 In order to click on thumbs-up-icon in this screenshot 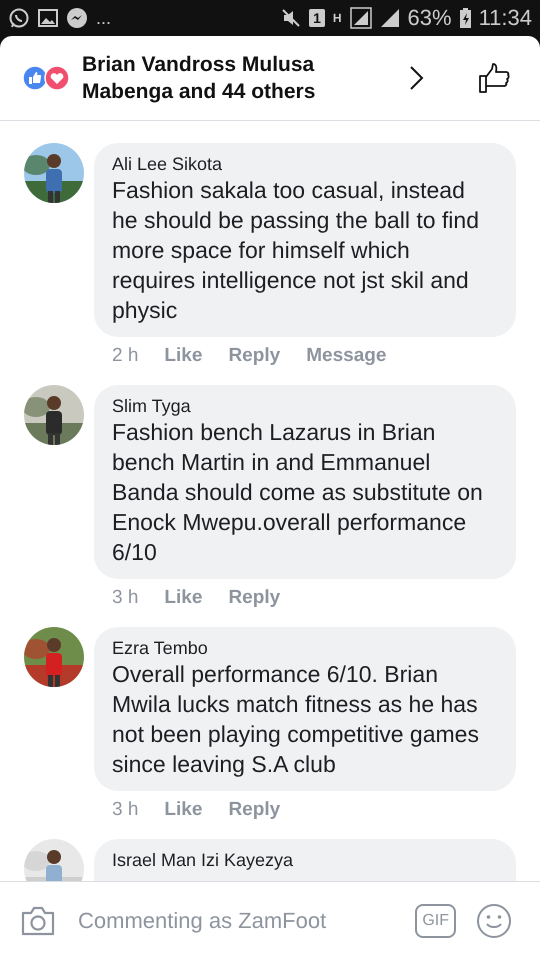, I will do `click(494, 78)`.